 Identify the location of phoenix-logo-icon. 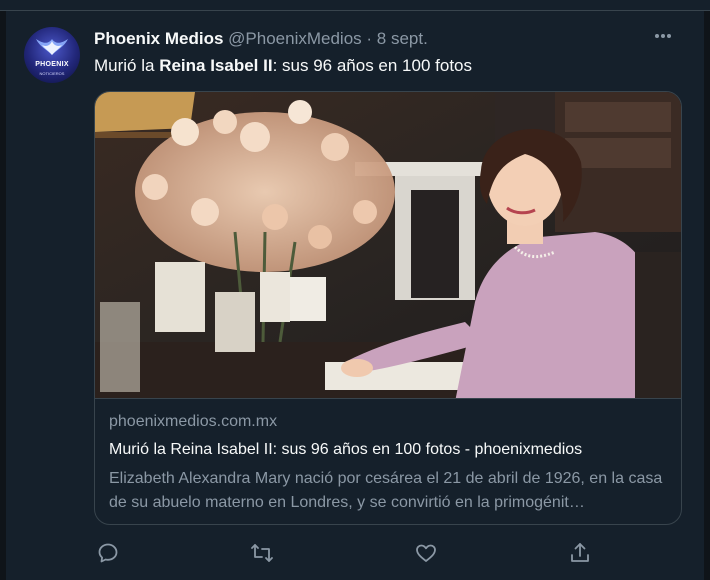
(52, 47).